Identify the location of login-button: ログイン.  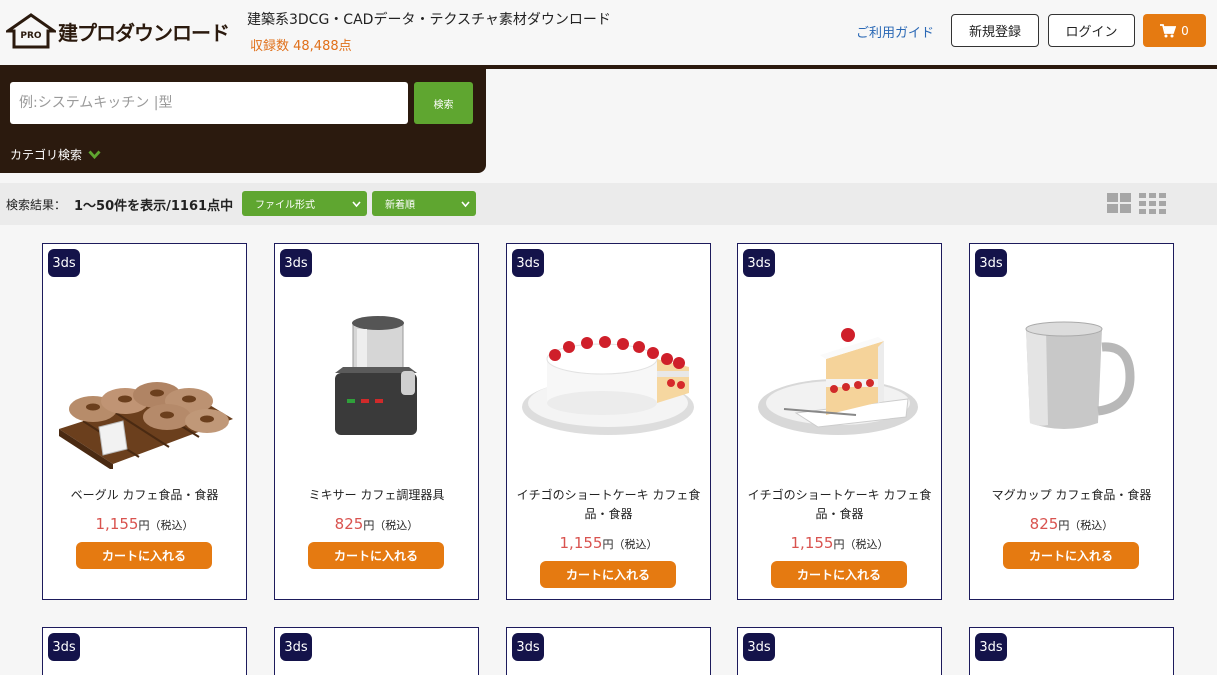
(1091, 30).